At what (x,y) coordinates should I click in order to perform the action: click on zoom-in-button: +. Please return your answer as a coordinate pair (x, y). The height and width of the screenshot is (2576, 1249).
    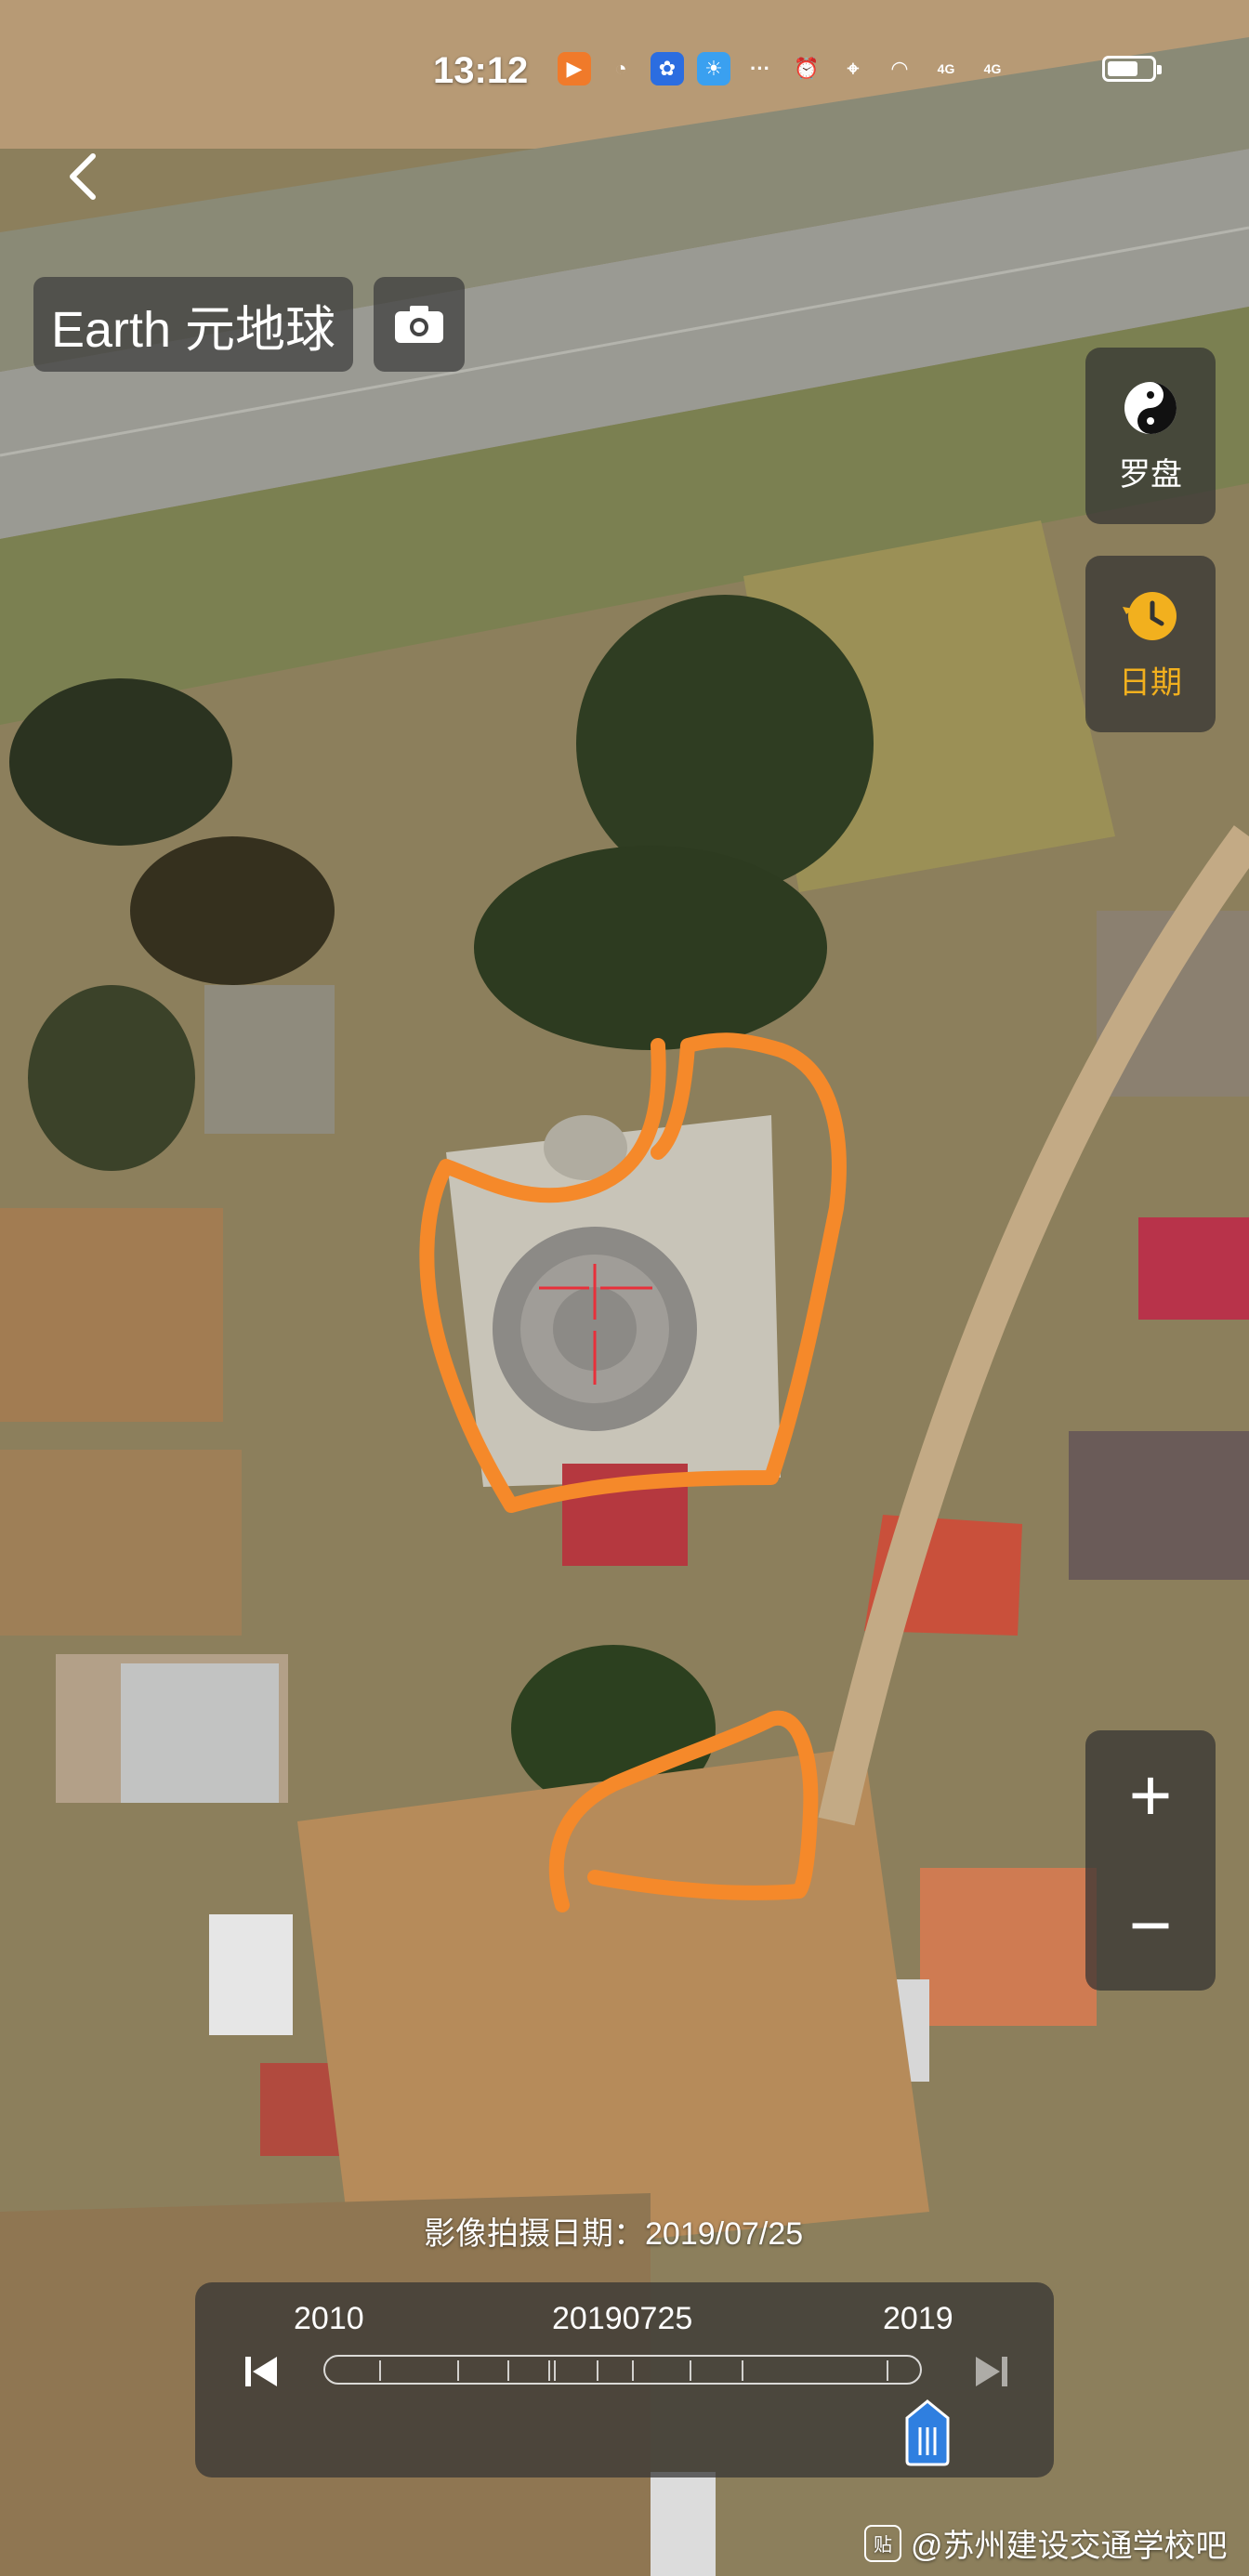
    Looking at the image, I should click on (1150, 1795).